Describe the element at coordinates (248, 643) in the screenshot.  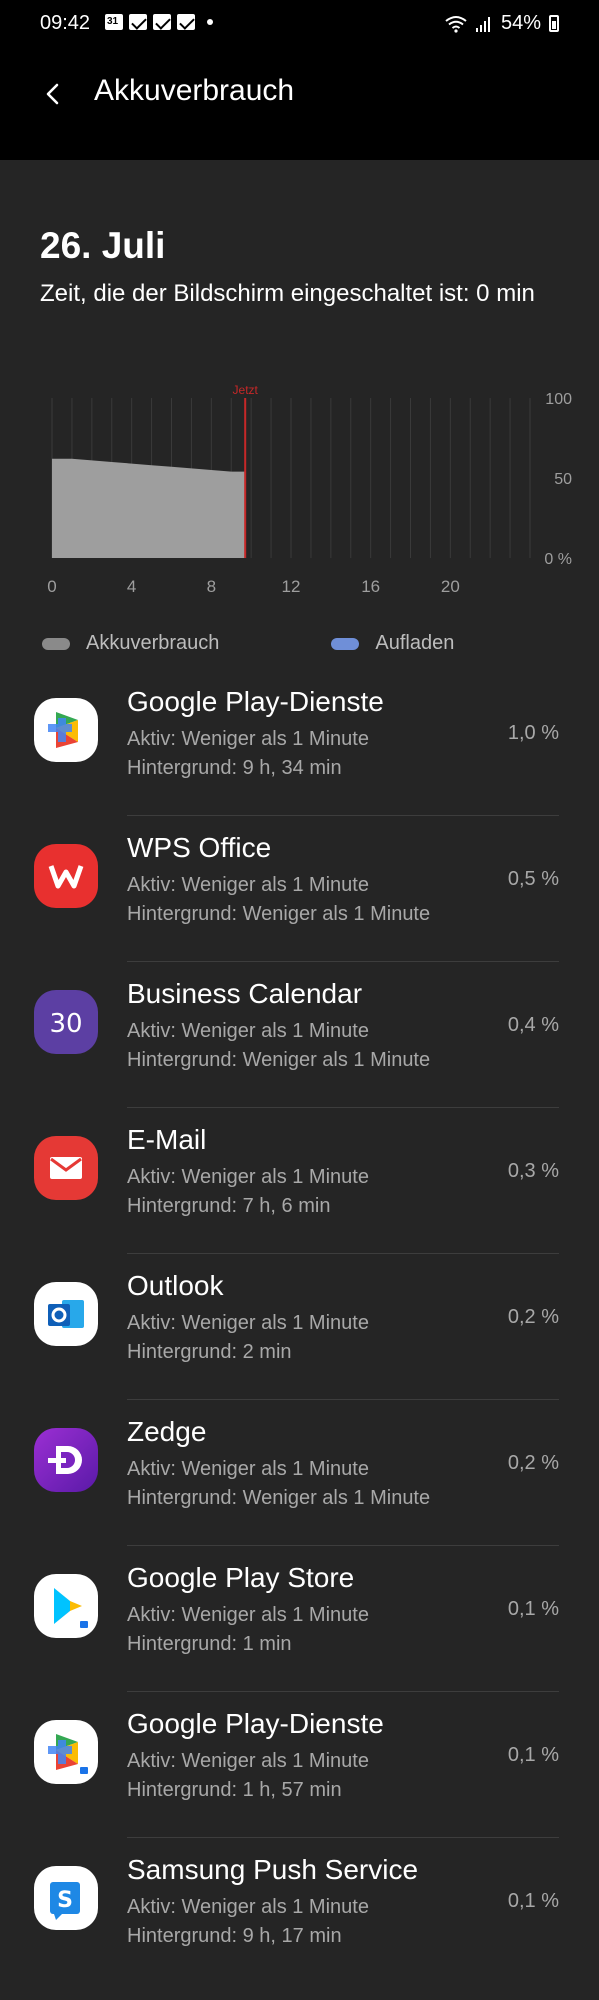
I see `chart-legend: Akkuverbrauch Aufladen` at that location.